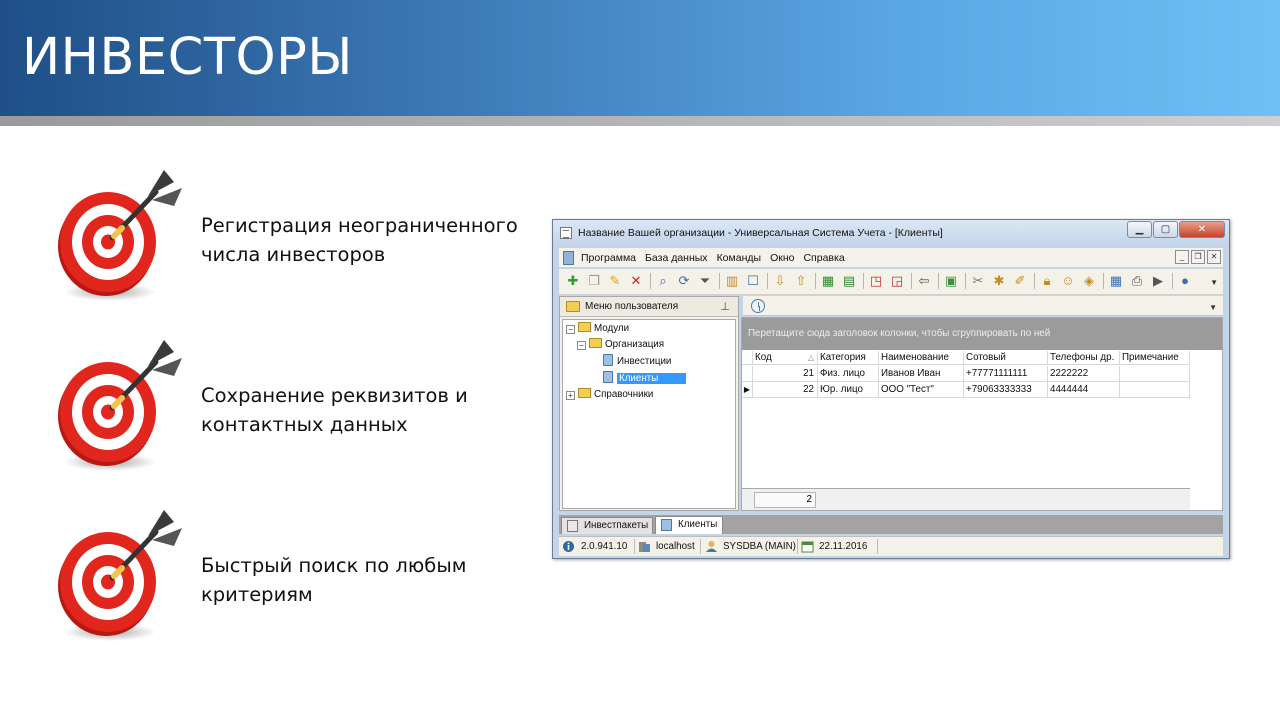 The width and height of the screenshot is (1280, 720). Describe the element at coordinates (615, 281) in the screenshot. I see `edit-icon: ✎` at that location.